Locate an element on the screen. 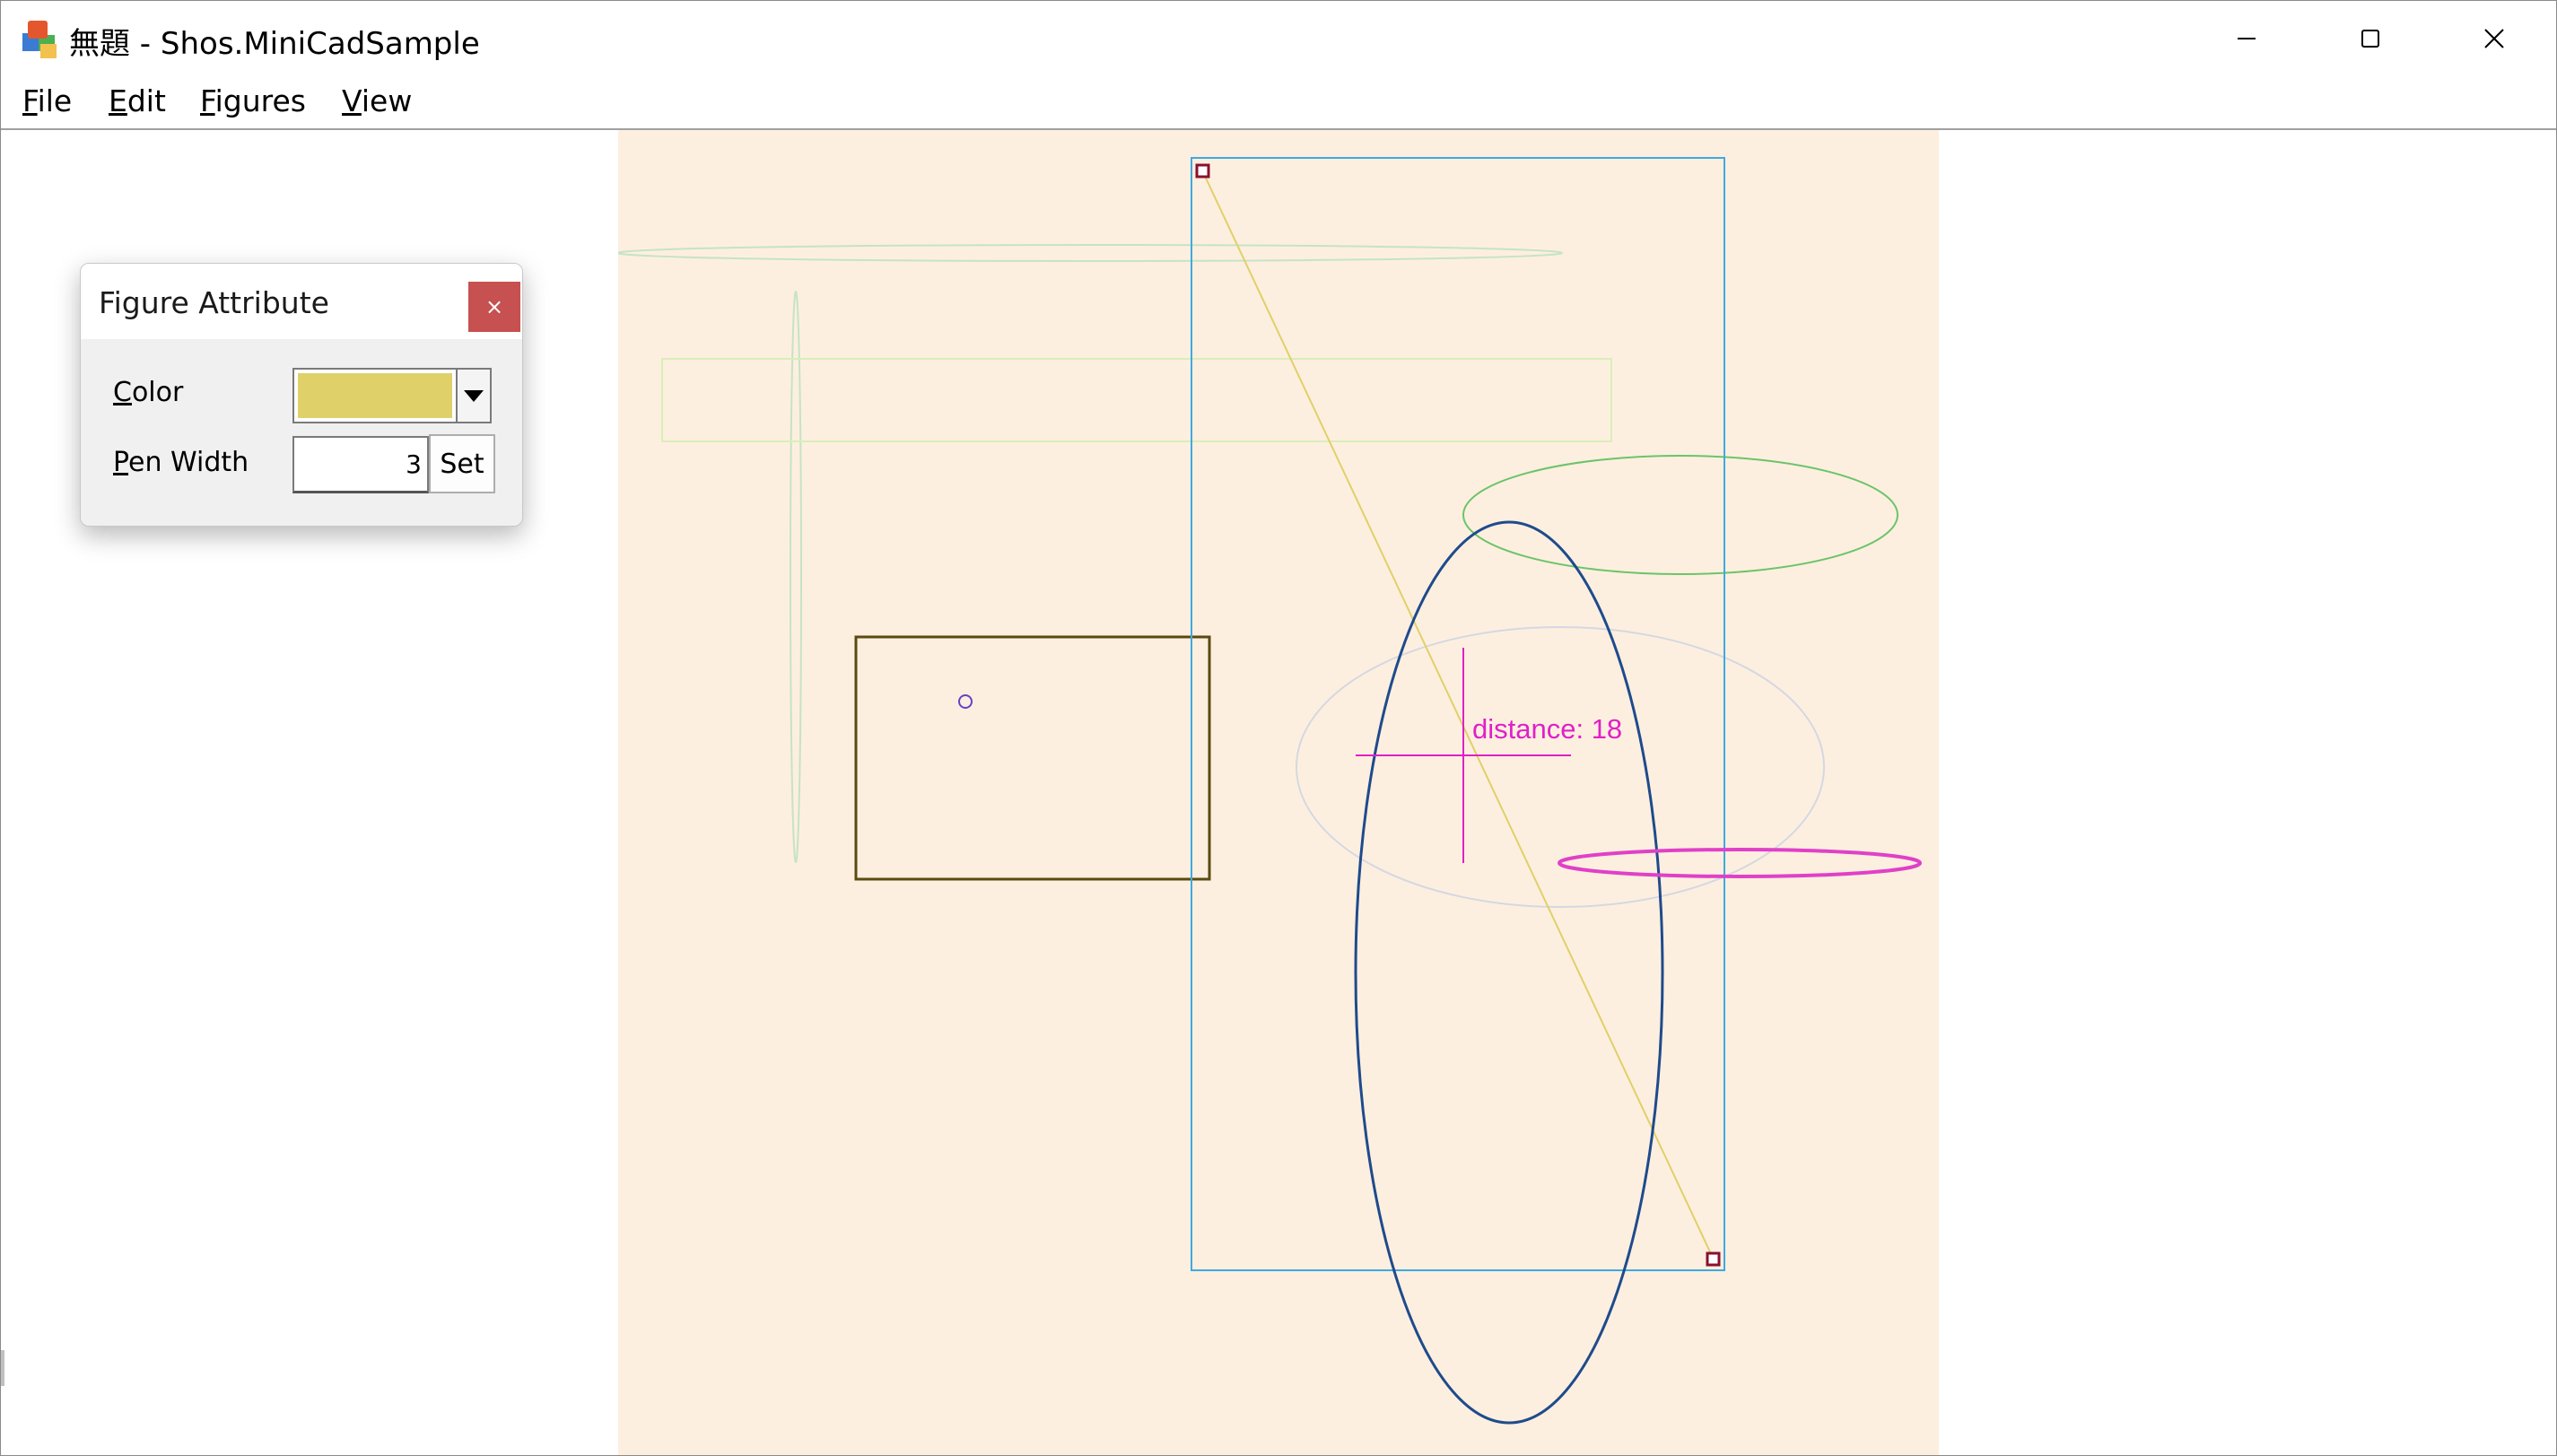 The height and width of the screenshot is (1456, 2557). maximize-icon is located at coordinates (2370, 39).